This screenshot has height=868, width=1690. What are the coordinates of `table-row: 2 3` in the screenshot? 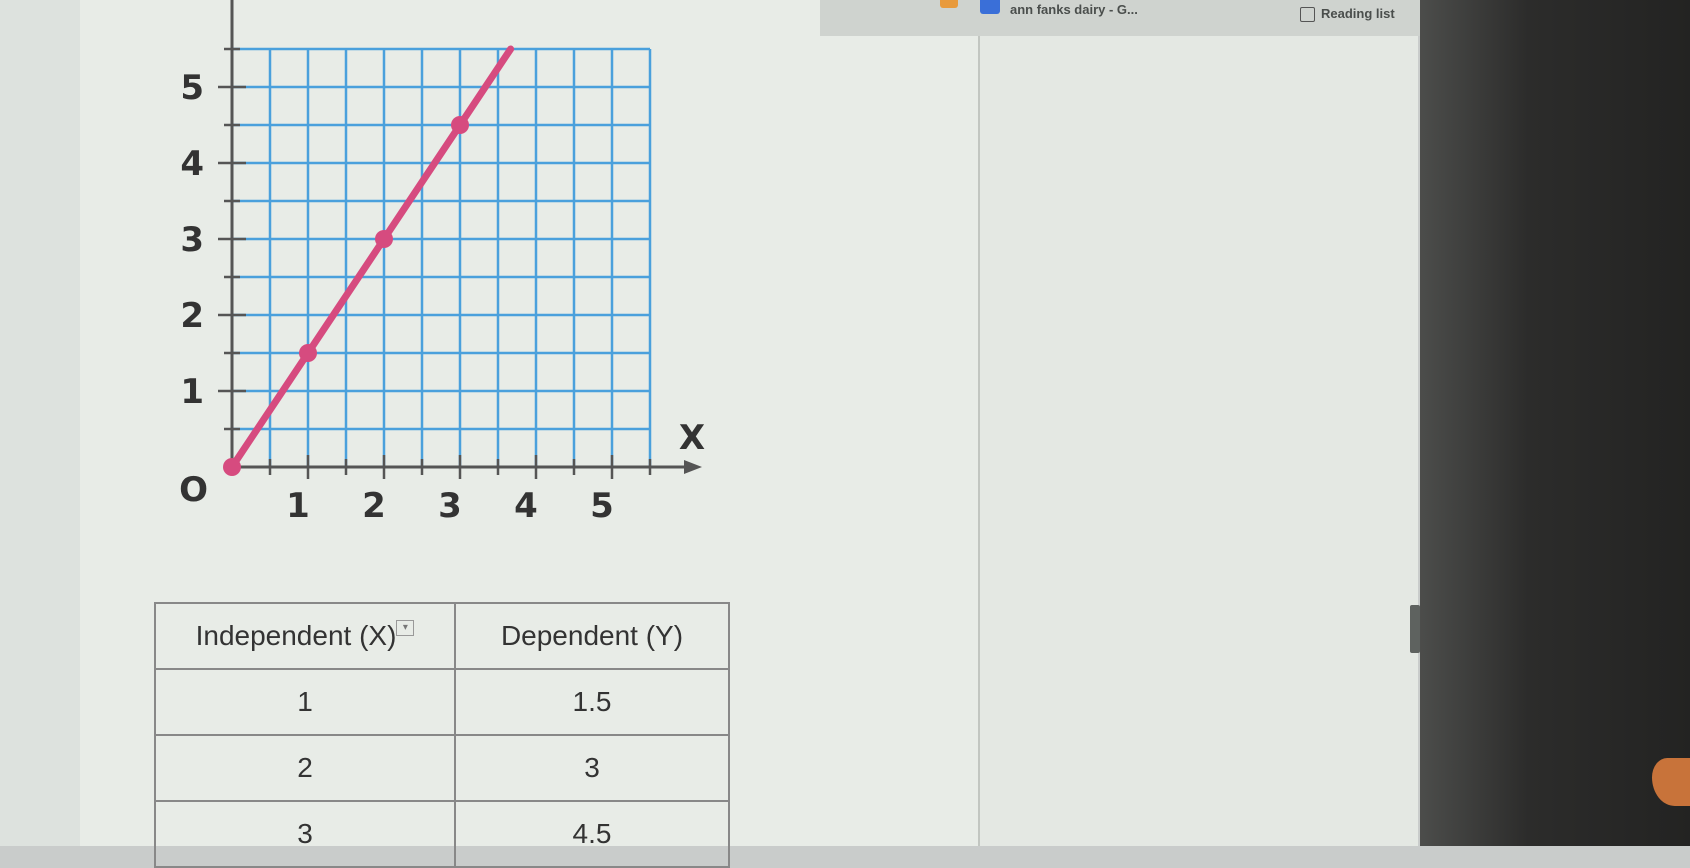 It's located at (442, 768).